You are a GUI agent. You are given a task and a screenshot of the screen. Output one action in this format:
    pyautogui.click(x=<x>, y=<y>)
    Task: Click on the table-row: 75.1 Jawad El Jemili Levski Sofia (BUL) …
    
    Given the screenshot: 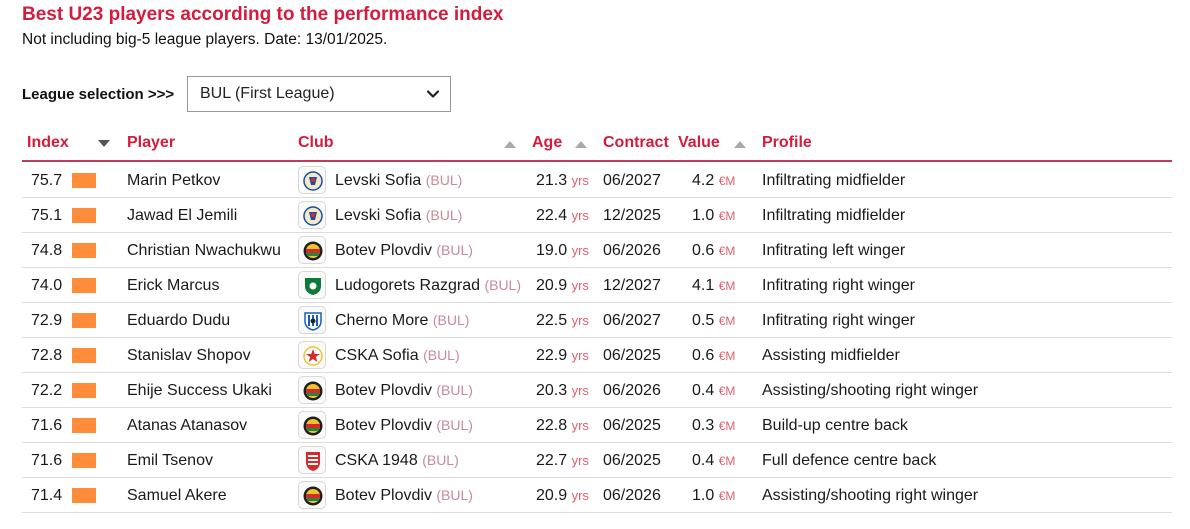 What is the action you would take?
    pyautogui.click(x=597, y=215)
    